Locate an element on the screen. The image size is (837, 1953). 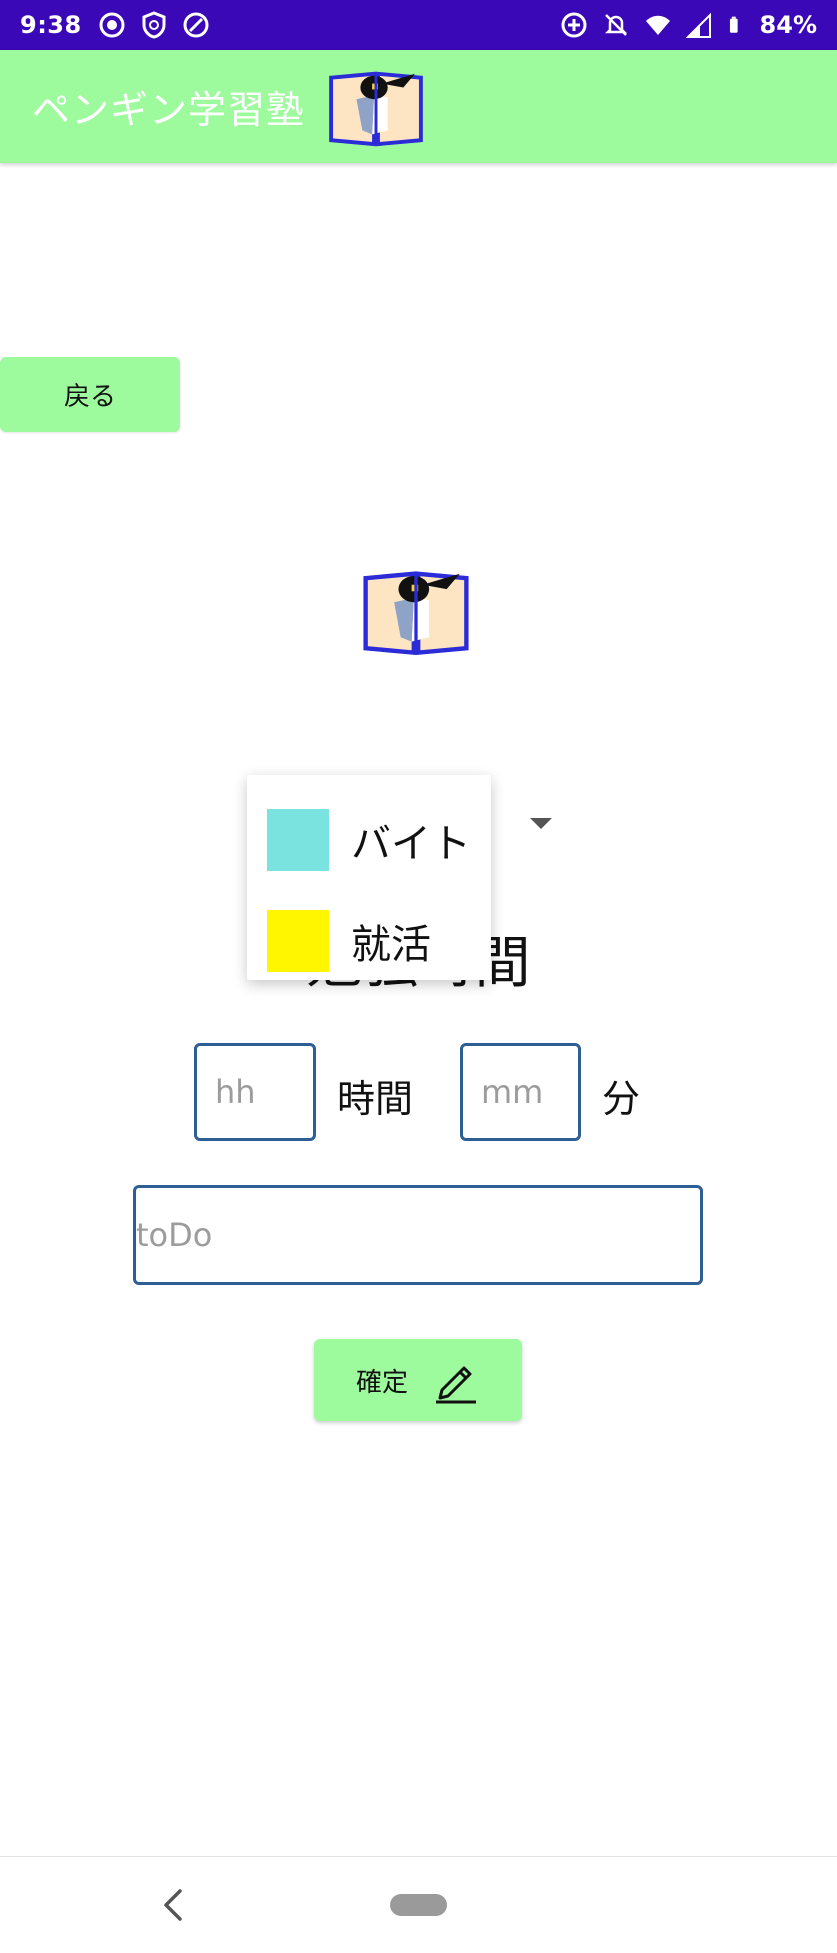
home-pill-icon is located at coordinates (418, 1905).